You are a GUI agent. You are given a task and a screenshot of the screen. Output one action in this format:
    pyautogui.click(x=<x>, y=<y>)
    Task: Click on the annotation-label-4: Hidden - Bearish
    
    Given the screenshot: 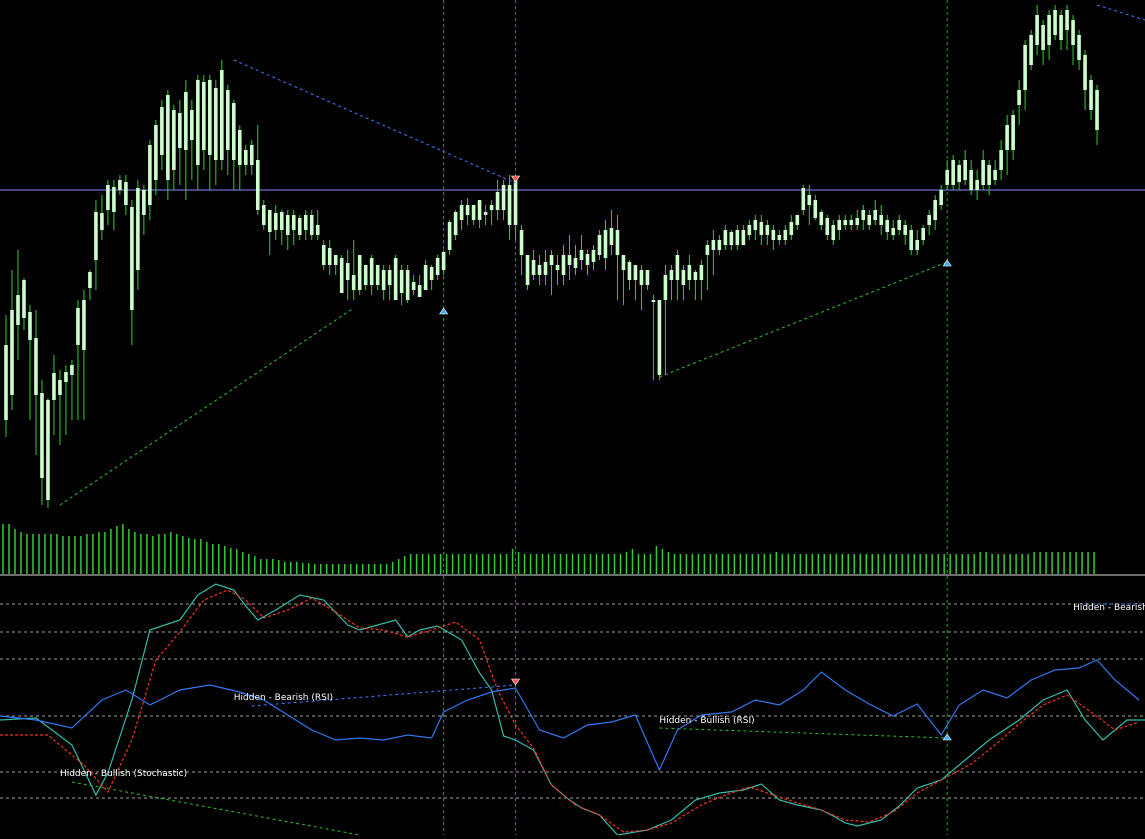 What is the action you would take?
    pyautogui.click(x=1109, y=608)
    